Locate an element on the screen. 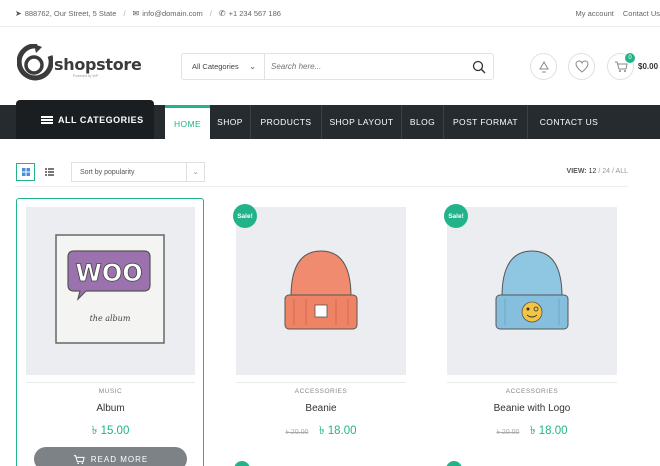 This screenshot has height=466, width=660. nav-item-shop: SHOP is located at coordinates (230, 122).